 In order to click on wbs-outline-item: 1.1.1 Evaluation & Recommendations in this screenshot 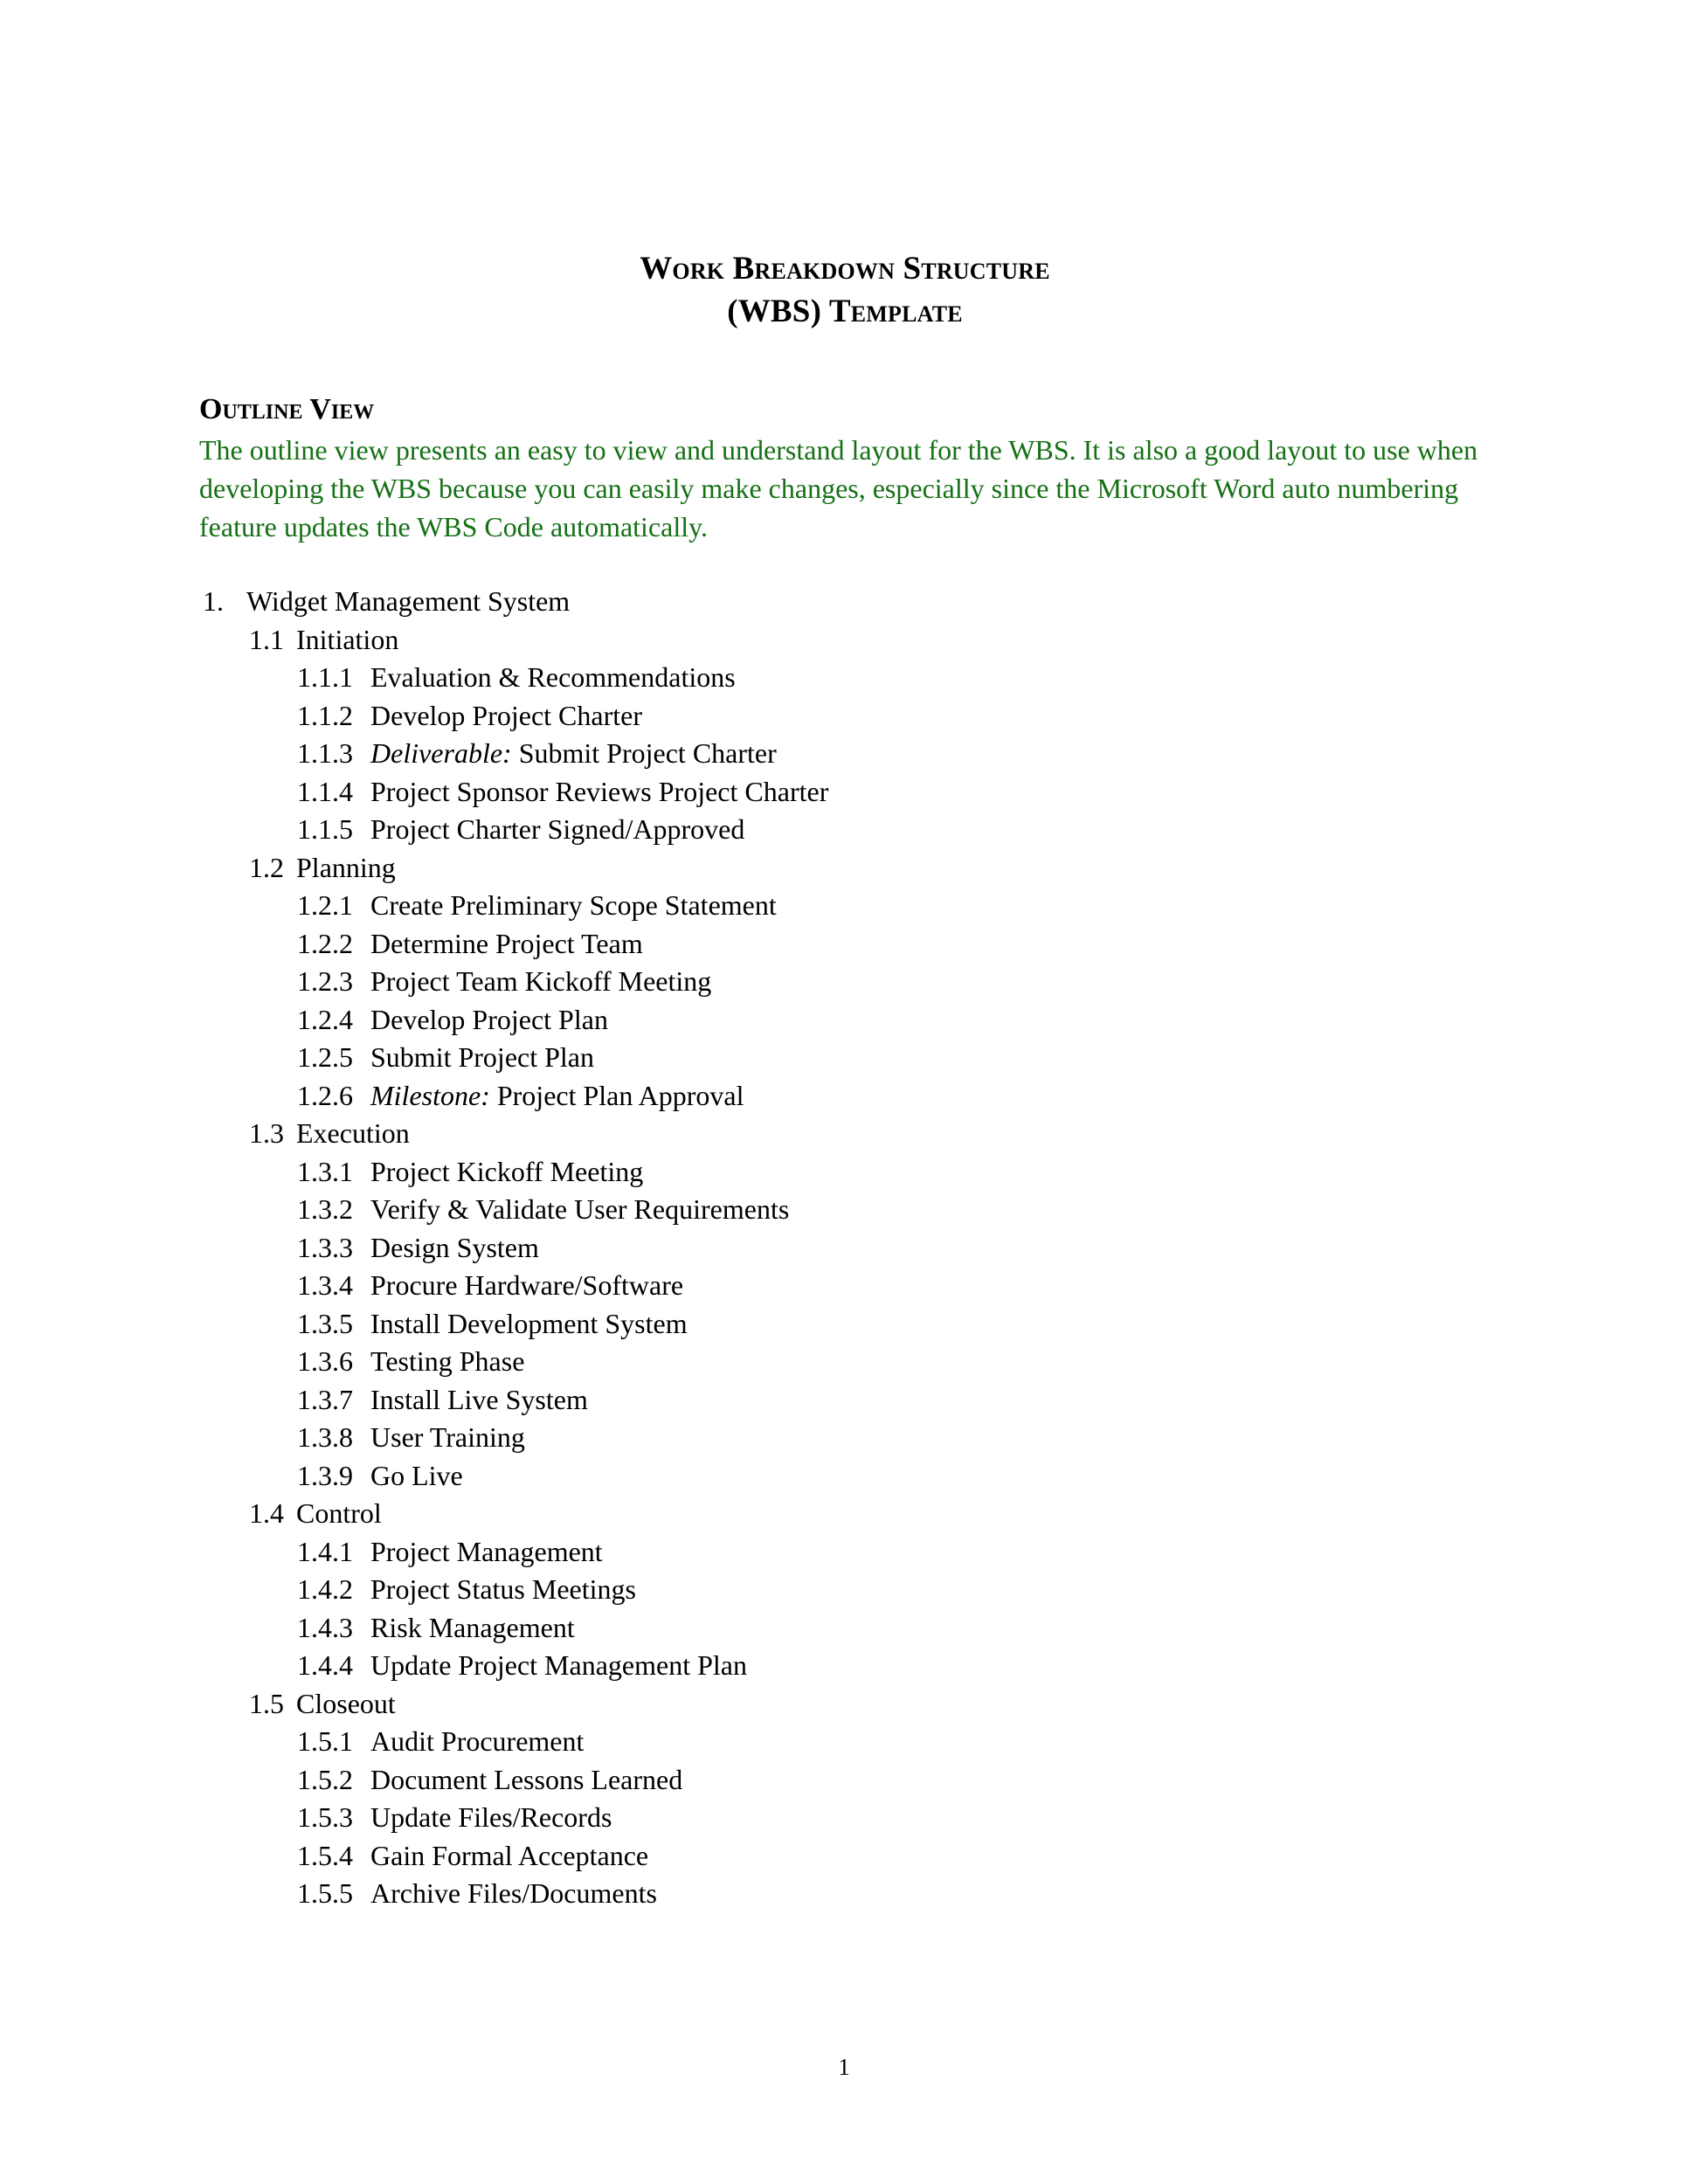, I will do `click(845, 678)`.